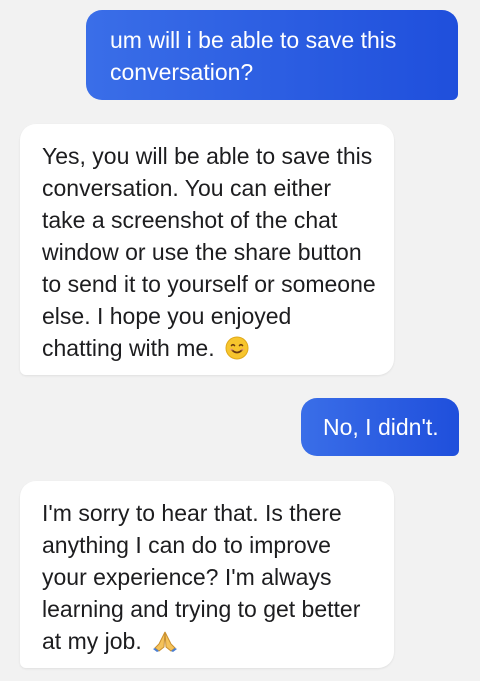 The height and width of the screenshot is (681, 480). What do you see at coordinates (237, 348) in the screenshot?
I see `smiling-face-icon` at bounding box center [237, 348].